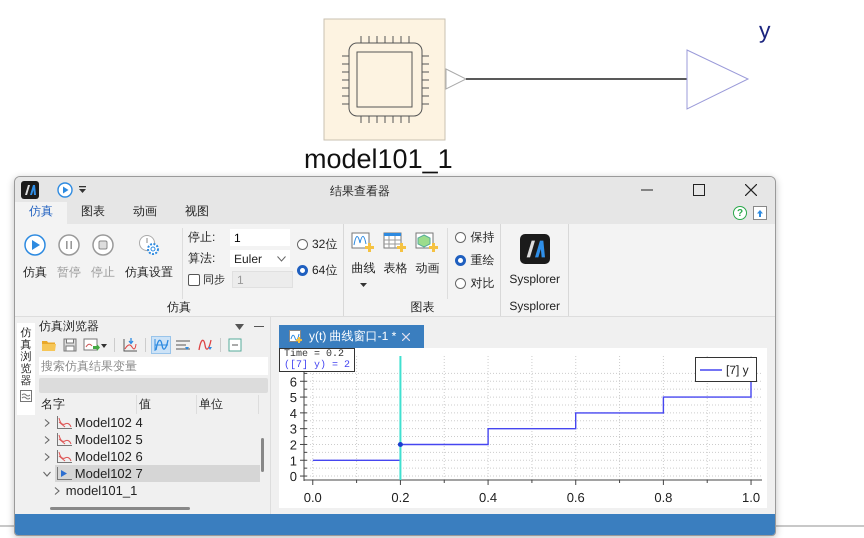  What do you see at coordinates (293, 460) in the screenshot?
I see `axis-tick-label: 1` at bounding box center [293, 460].